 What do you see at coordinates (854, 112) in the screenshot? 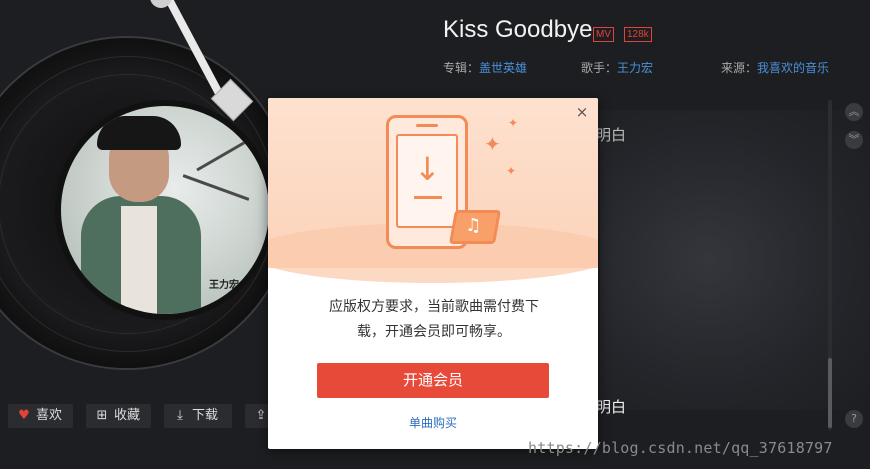
I see `scroll-up-icon: ︽` at bounding box center [854, 112].